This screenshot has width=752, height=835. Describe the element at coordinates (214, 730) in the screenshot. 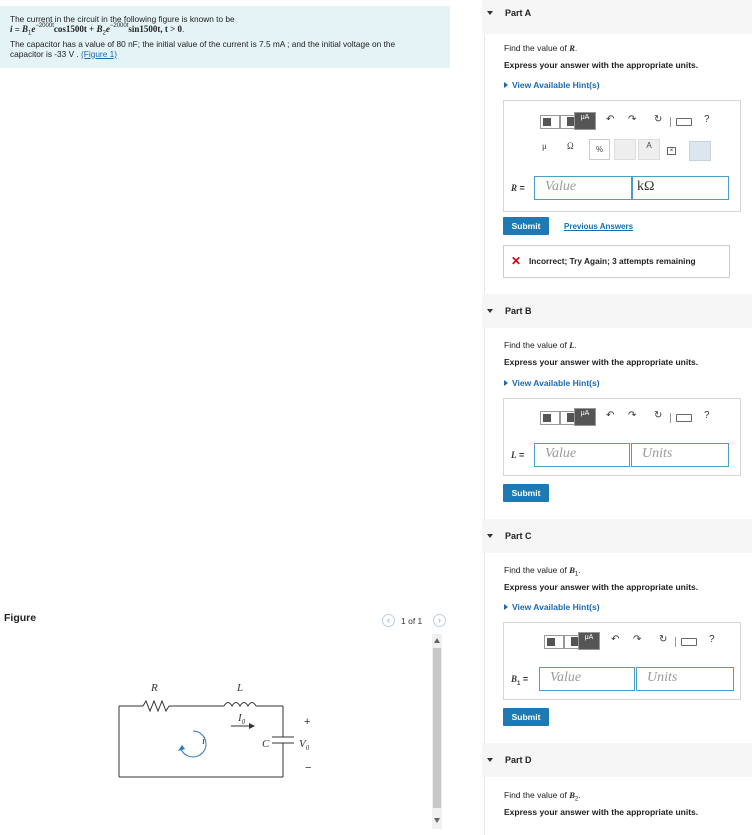

I see `circuit-diagram: R L I0 i C V0 + −` at that location.